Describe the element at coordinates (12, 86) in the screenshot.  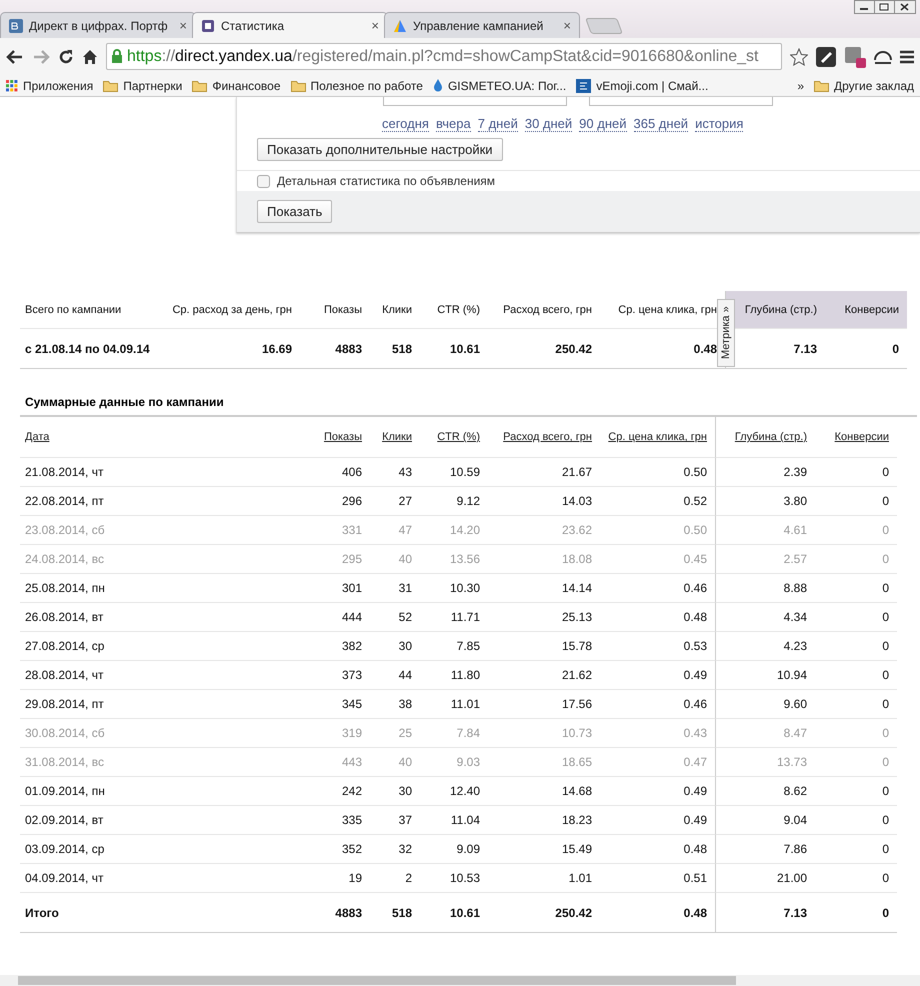
I see `apps-grid-icon` at that location.